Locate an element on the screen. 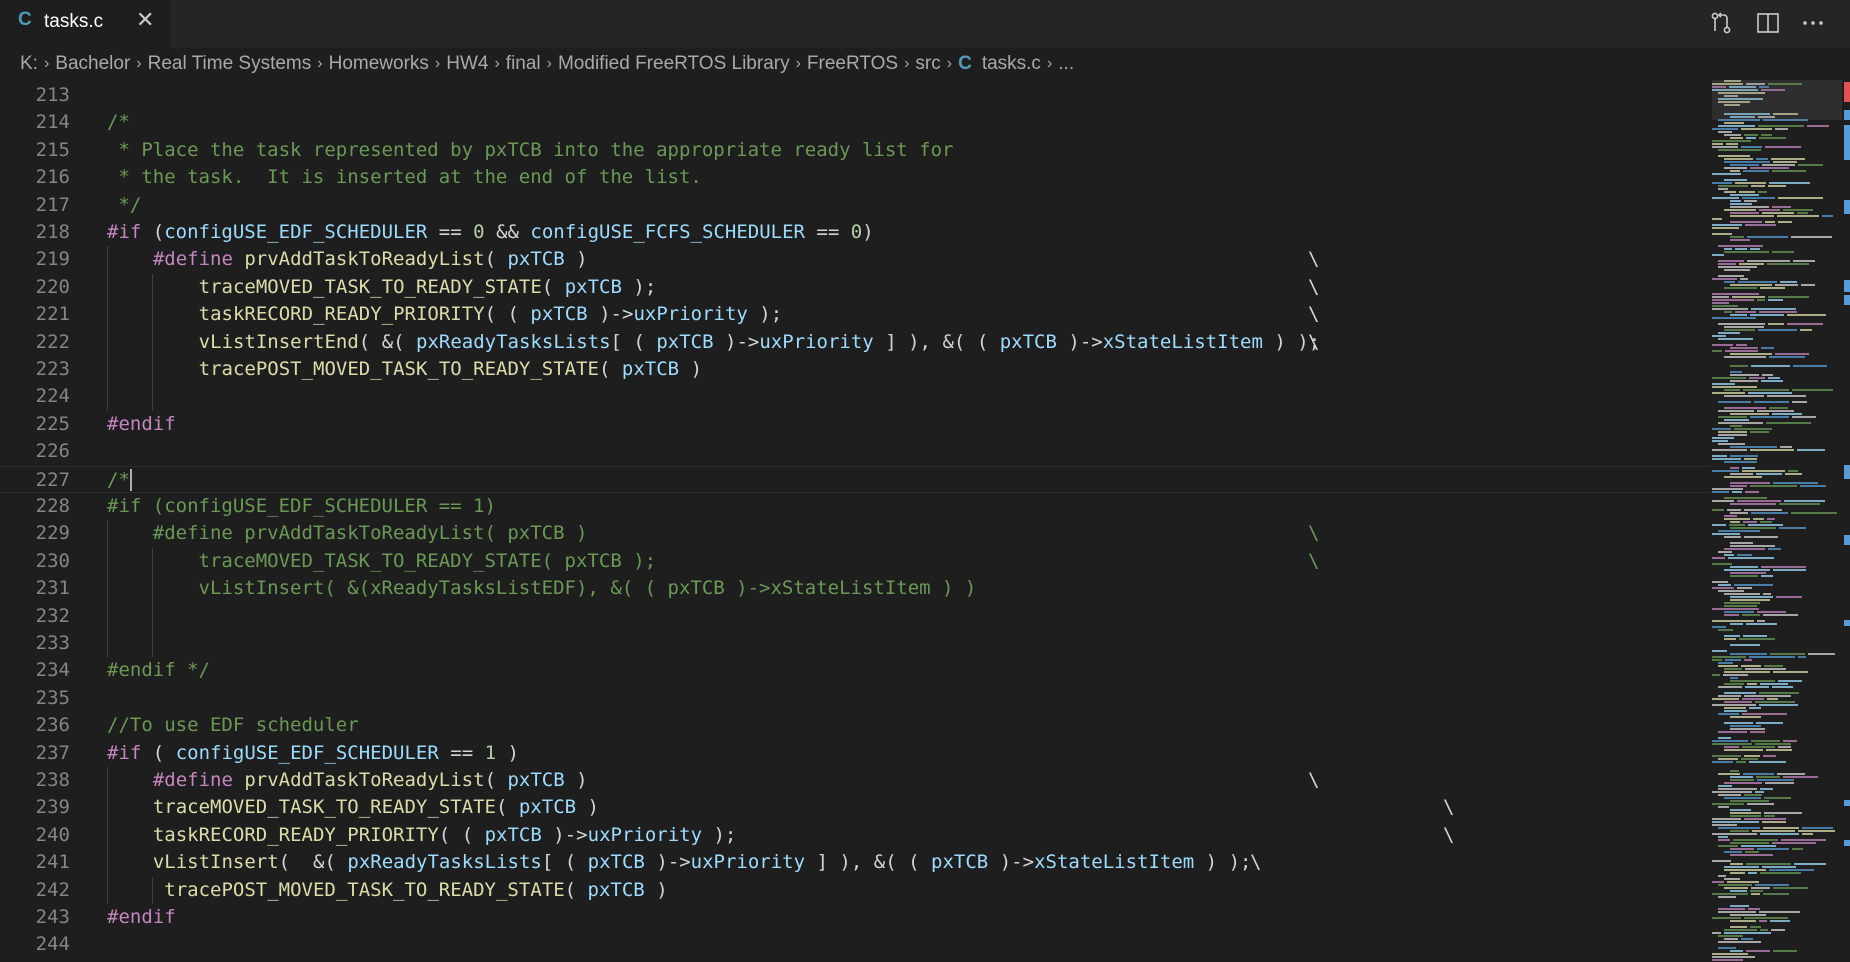 The width and height of the screenshot is (1850, 962). overview-ruler is located at coordinates (1847, 521).